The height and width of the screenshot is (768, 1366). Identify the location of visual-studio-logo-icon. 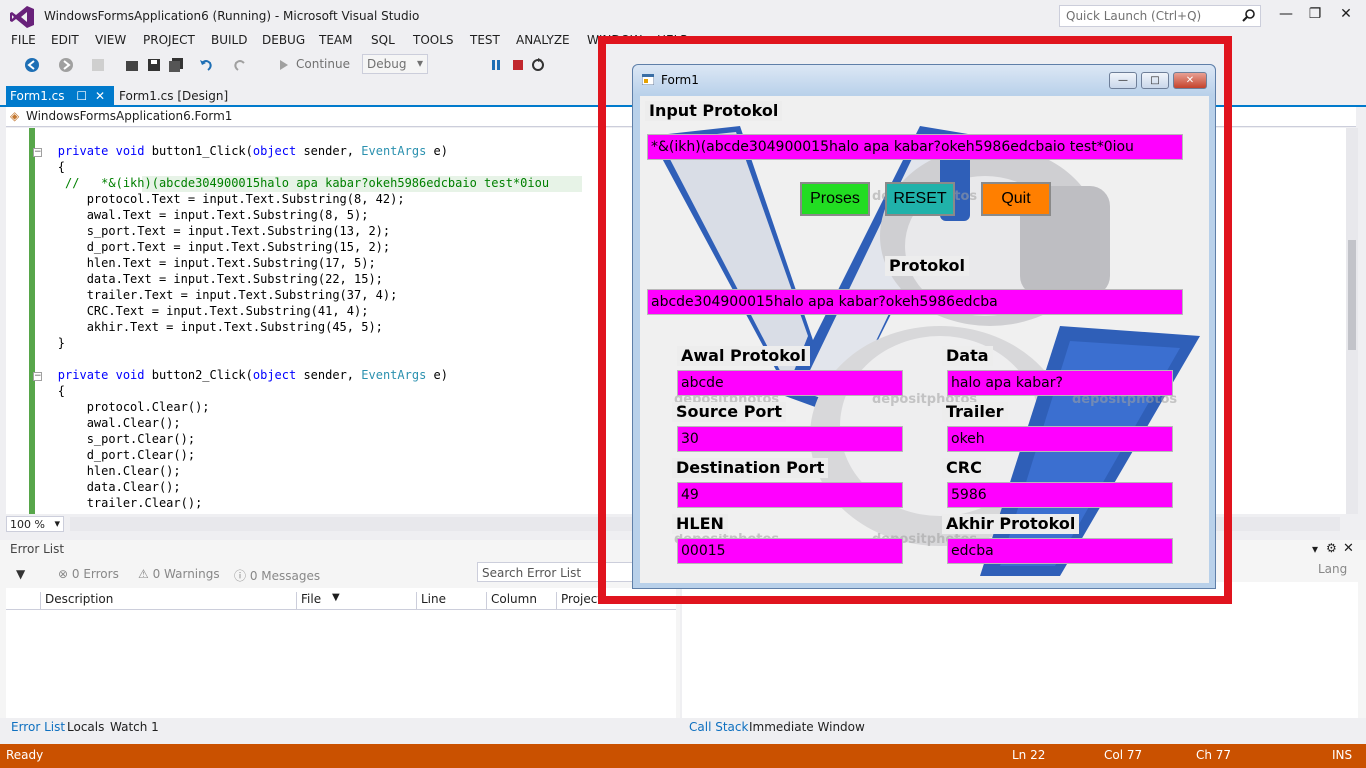
(22, 17).